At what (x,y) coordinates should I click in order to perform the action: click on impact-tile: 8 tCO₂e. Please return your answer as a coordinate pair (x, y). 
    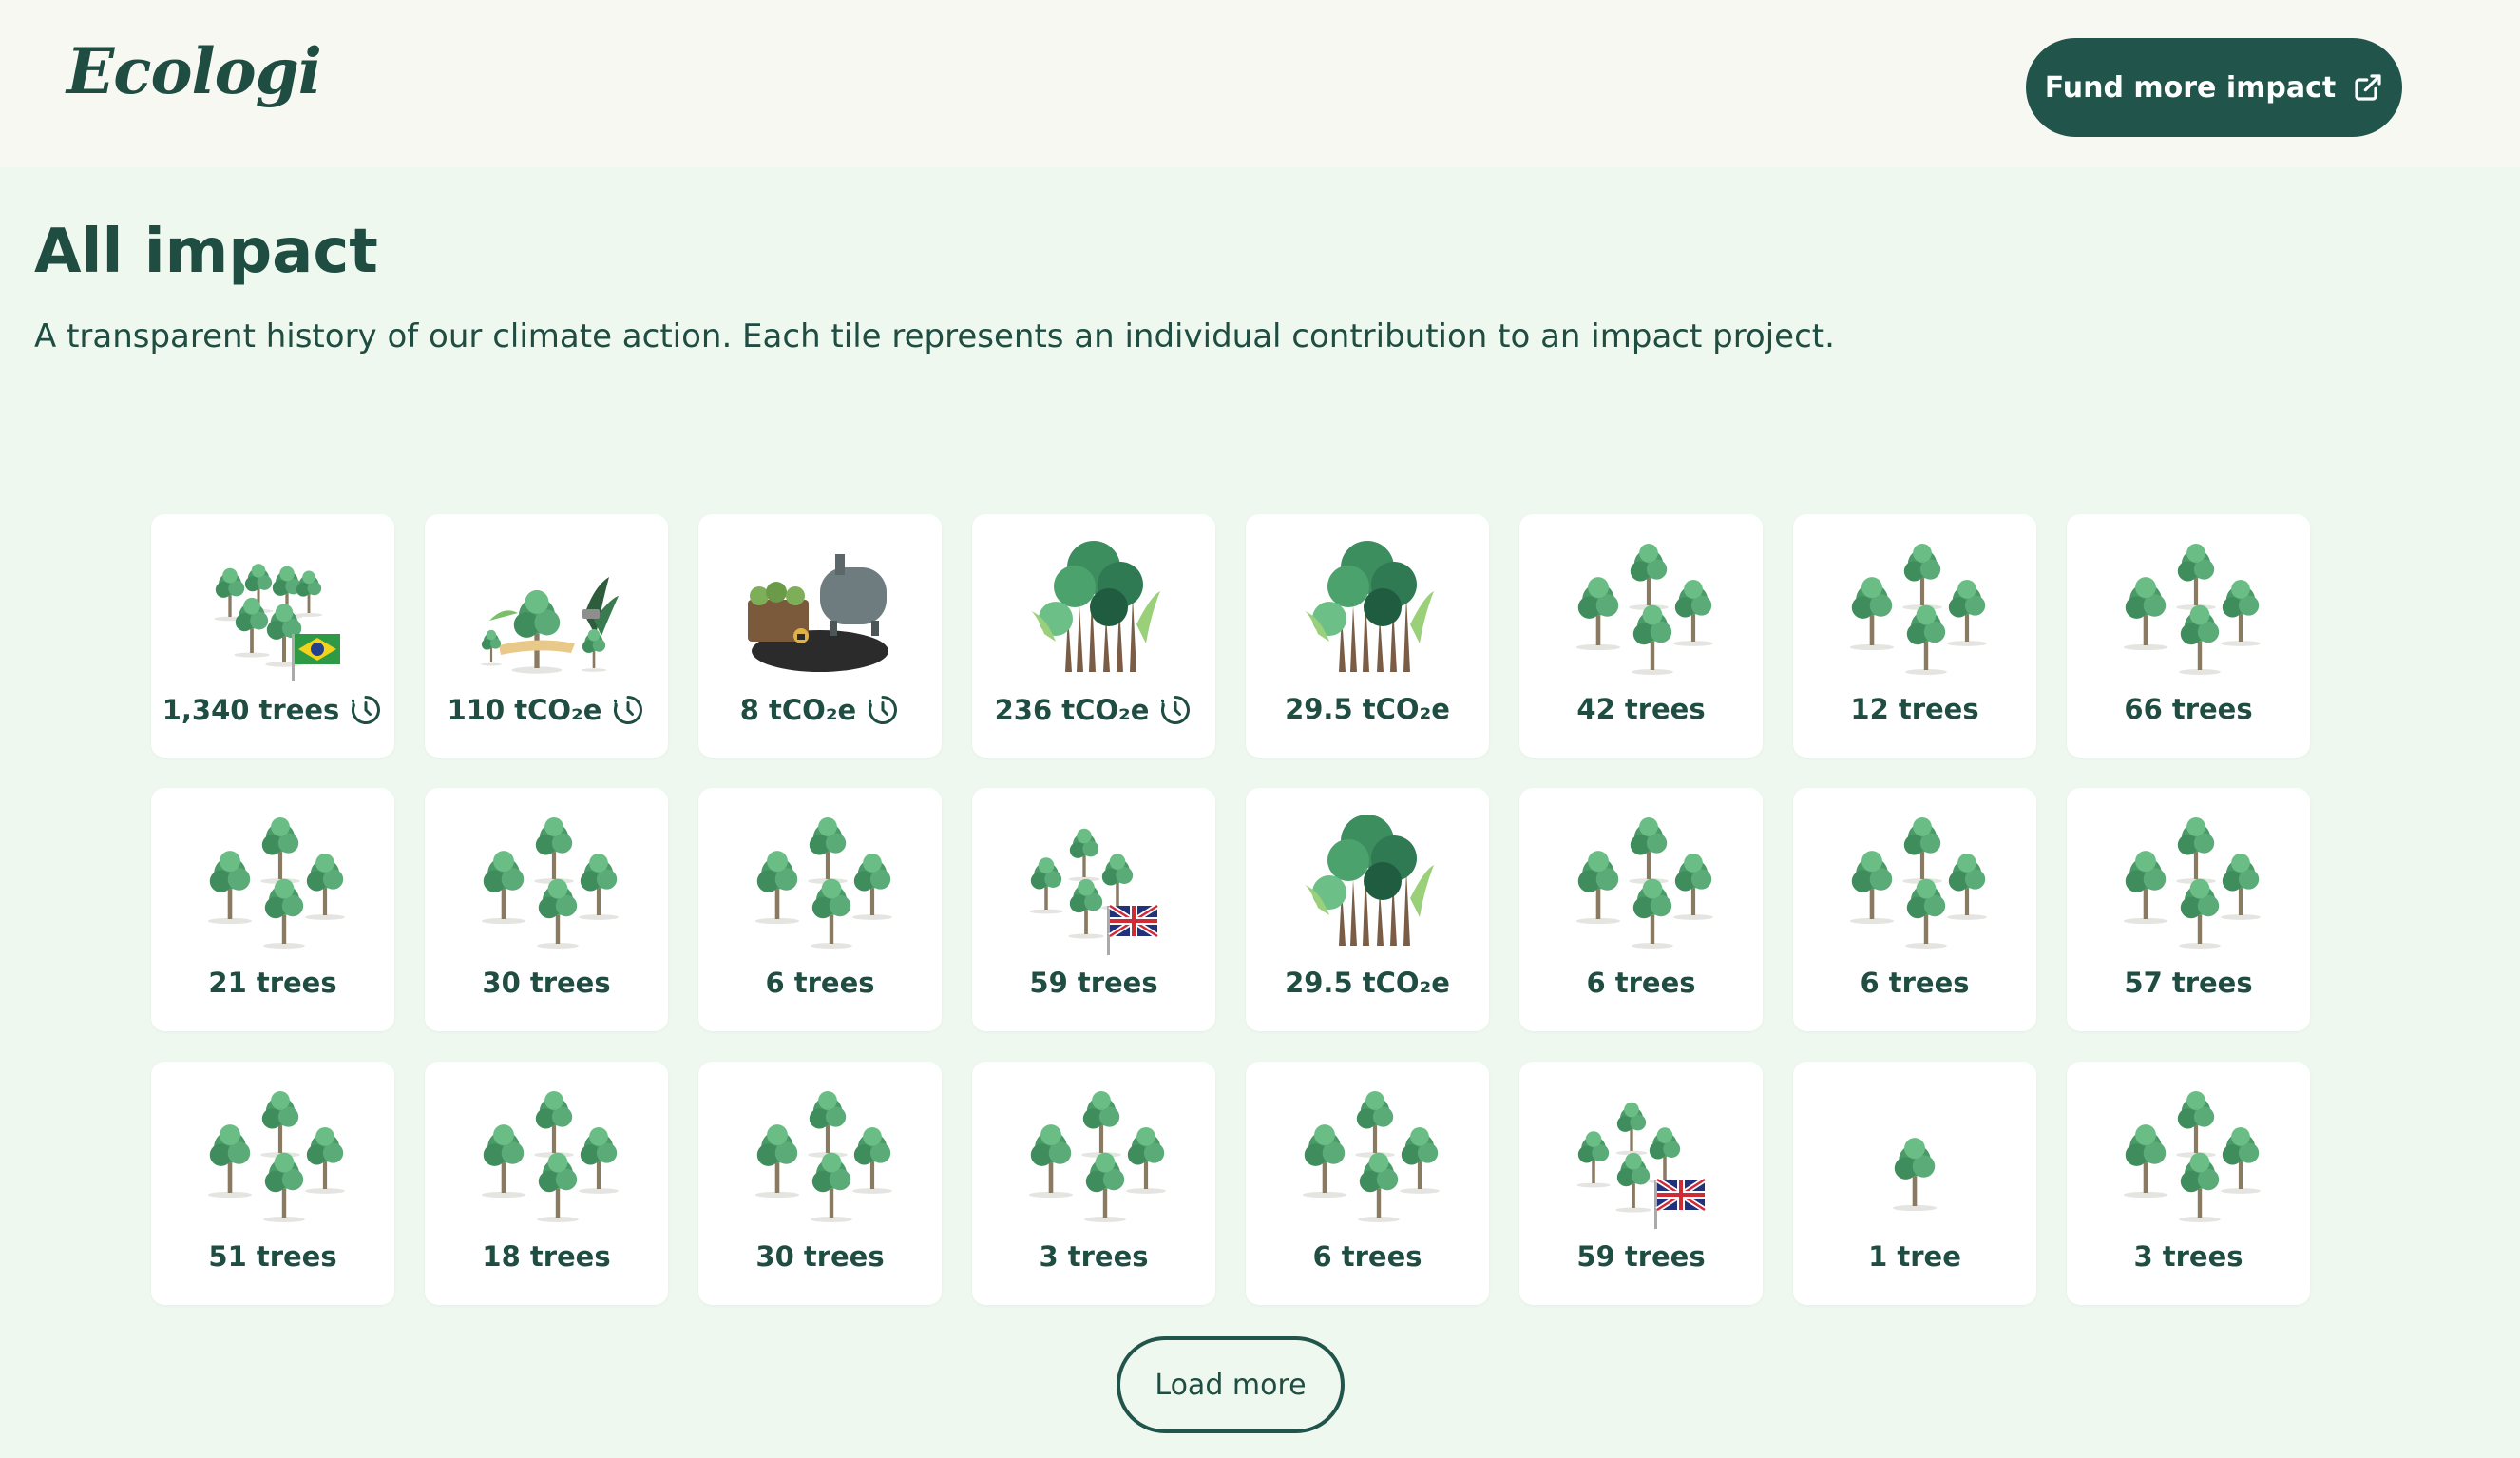
    Looking at the image, I should click on (820, 636).